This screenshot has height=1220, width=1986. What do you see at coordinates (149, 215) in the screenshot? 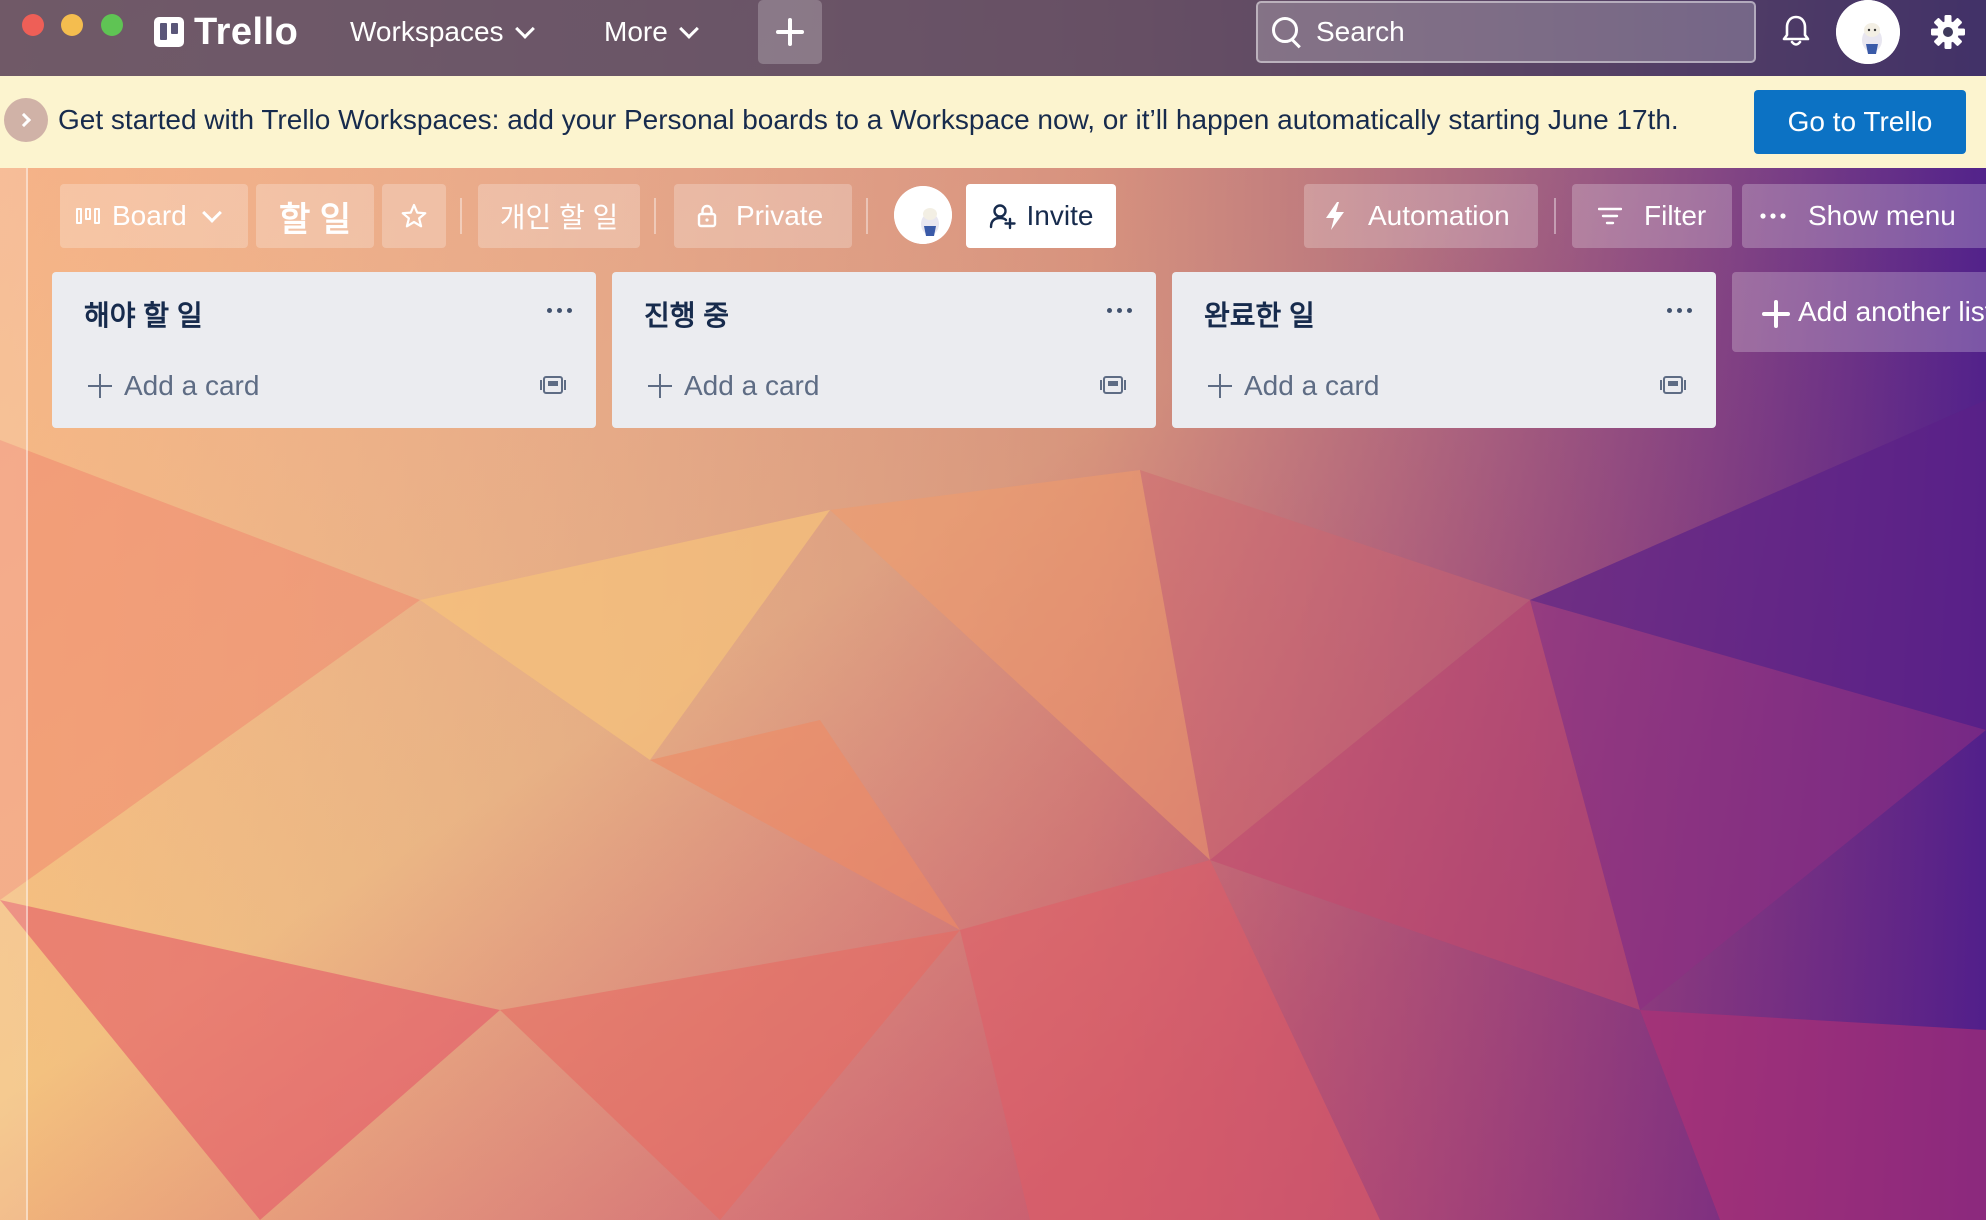
I see `board-view-label: Board` at bounding box center [149, 215].